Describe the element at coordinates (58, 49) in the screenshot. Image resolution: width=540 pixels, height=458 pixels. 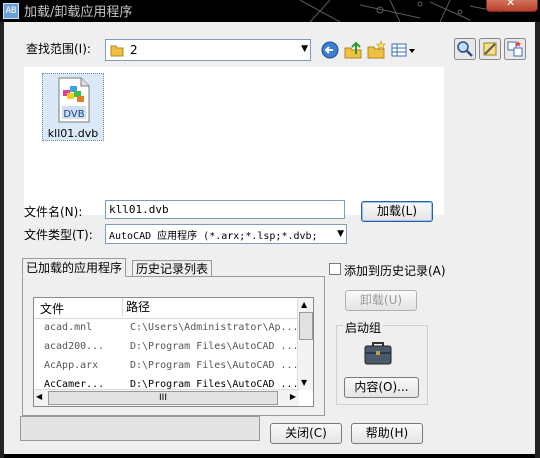
I see `lookin-label: 查找范围(I):` at that location.